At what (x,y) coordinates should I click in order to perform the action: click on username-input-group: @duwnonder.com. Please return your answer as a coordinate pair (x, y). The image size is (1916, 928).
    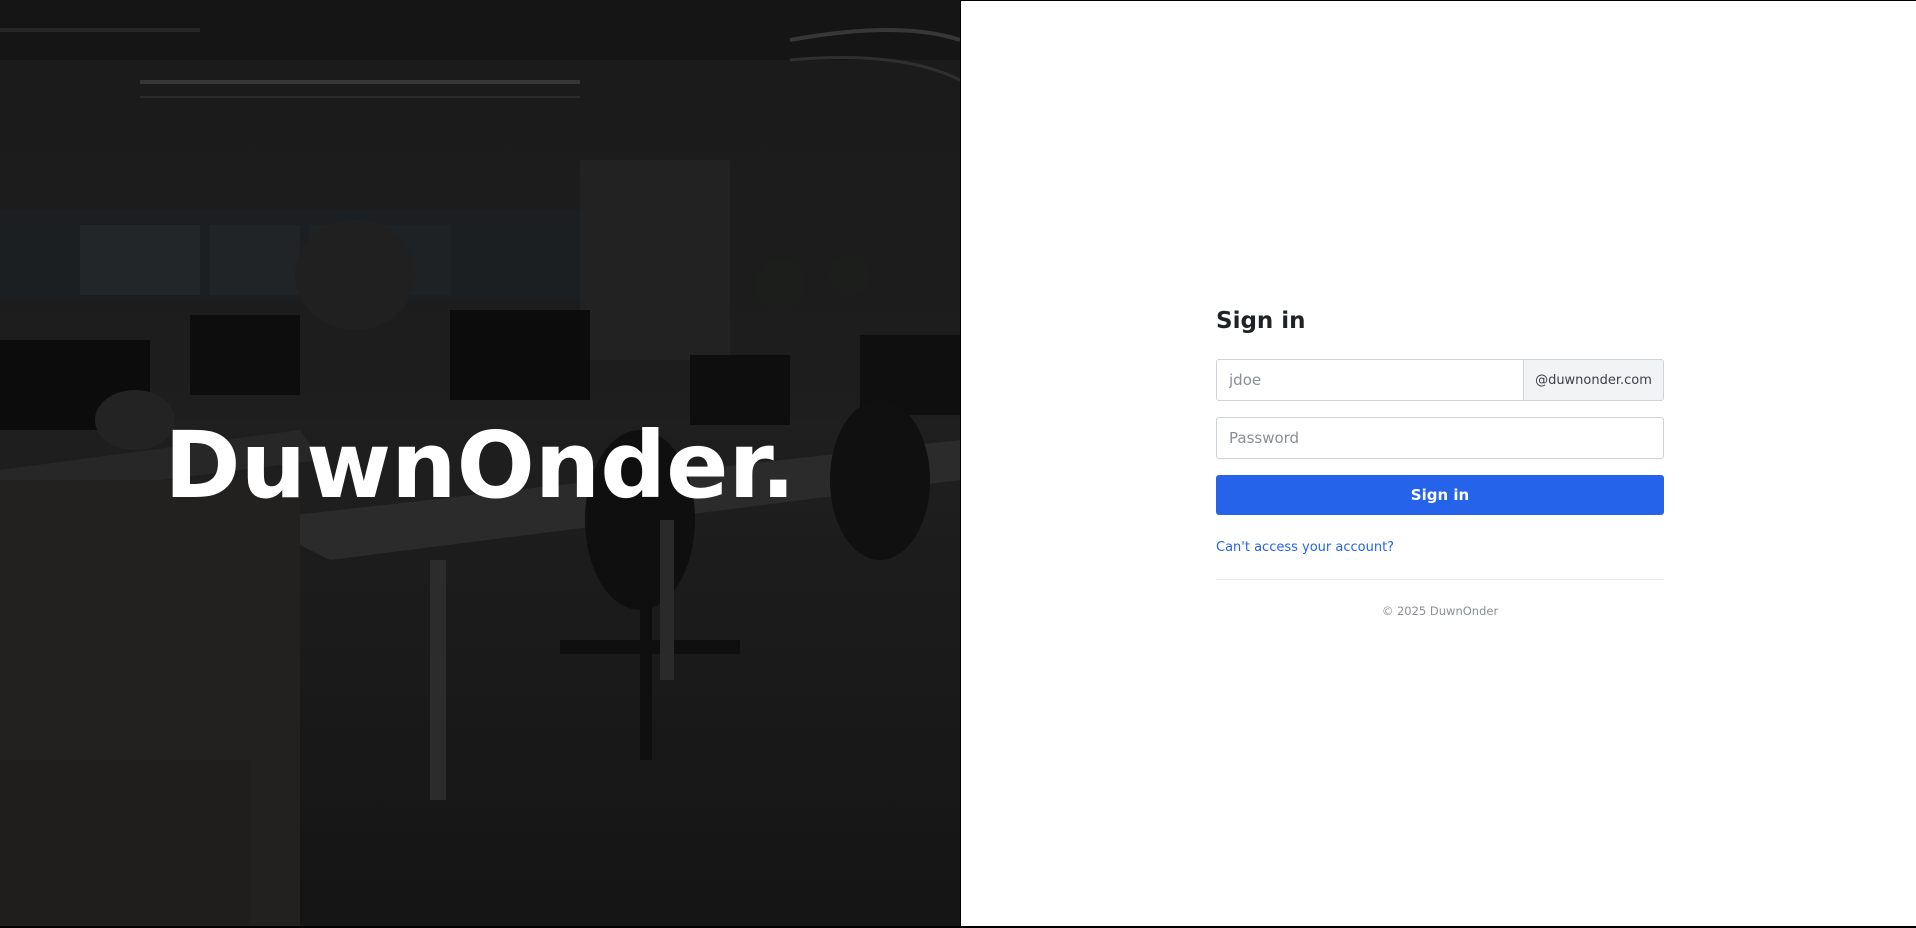
    Looking at the image, I should click on (1440, 380).